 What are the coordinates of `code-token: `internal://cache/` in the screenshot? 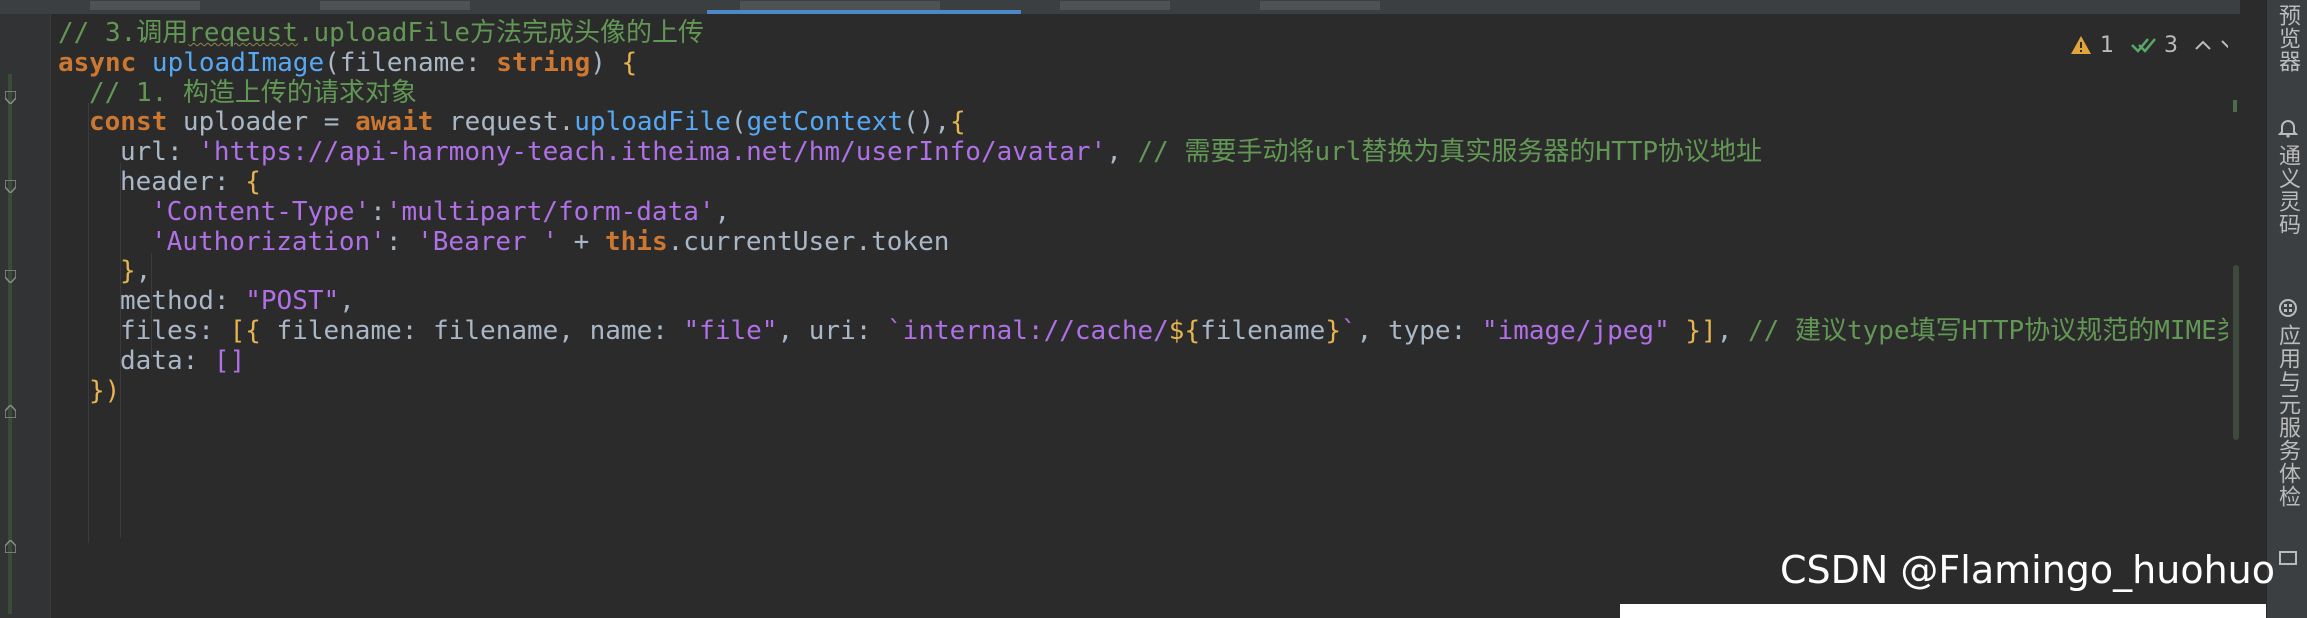 It's located at (1028, 331).